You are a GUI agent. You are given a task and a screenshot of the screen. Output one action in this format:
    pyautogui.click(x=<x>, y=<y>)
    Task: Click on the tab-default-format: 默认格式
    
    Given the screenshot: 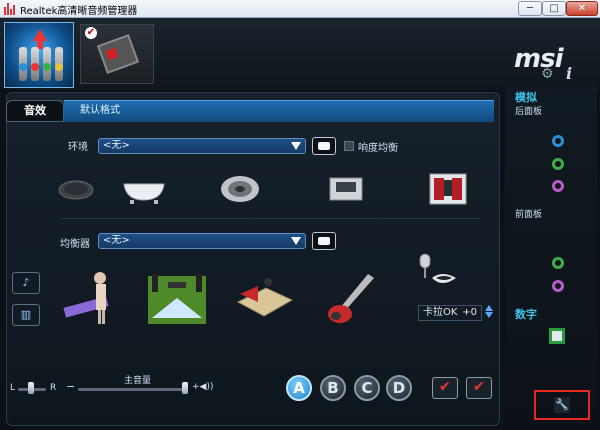 What is the action you would take?
    pyautogui.click(x=279, y=111)
    